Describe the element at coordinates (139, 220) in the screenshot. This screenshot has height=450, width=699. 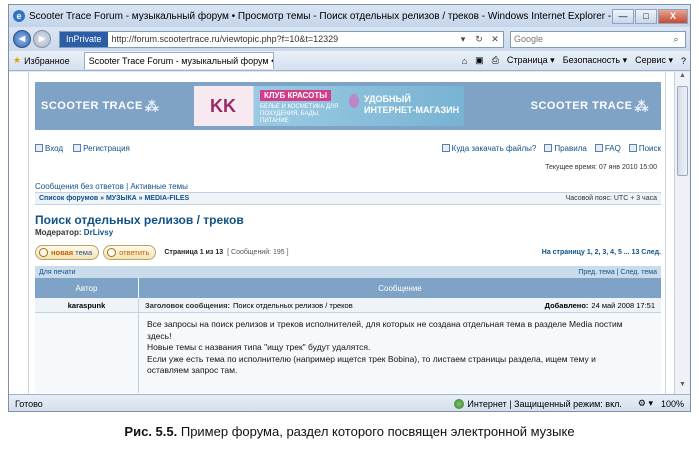
I see `topic-title: Поиск отдельных релизов / треков` at that location.